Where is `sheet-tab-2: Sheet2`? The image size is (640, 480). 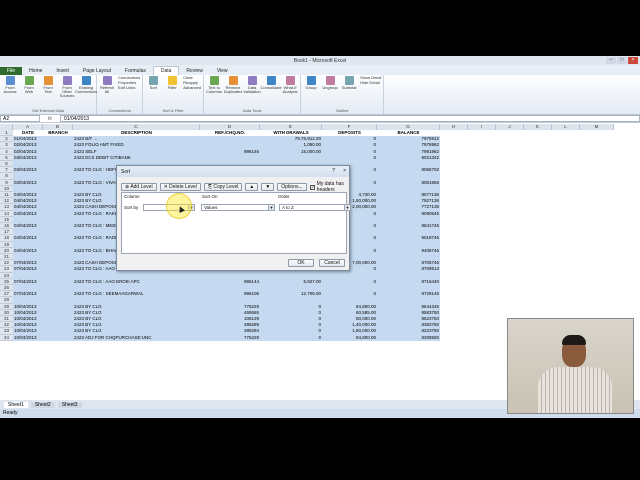 sheet-tab-2: Sheet2 is located at coordinates (42, 404).